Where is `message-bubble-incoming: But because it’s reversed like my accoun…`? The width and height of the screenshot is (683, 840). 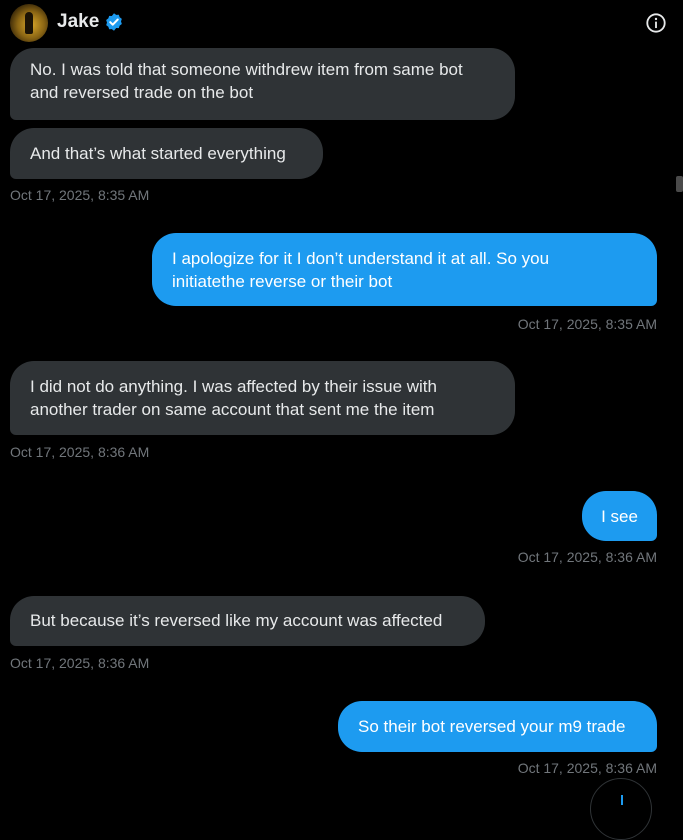
message-bubble-incoming: But because it’s reversed like my accoun… is located at coordinates (247, 621).